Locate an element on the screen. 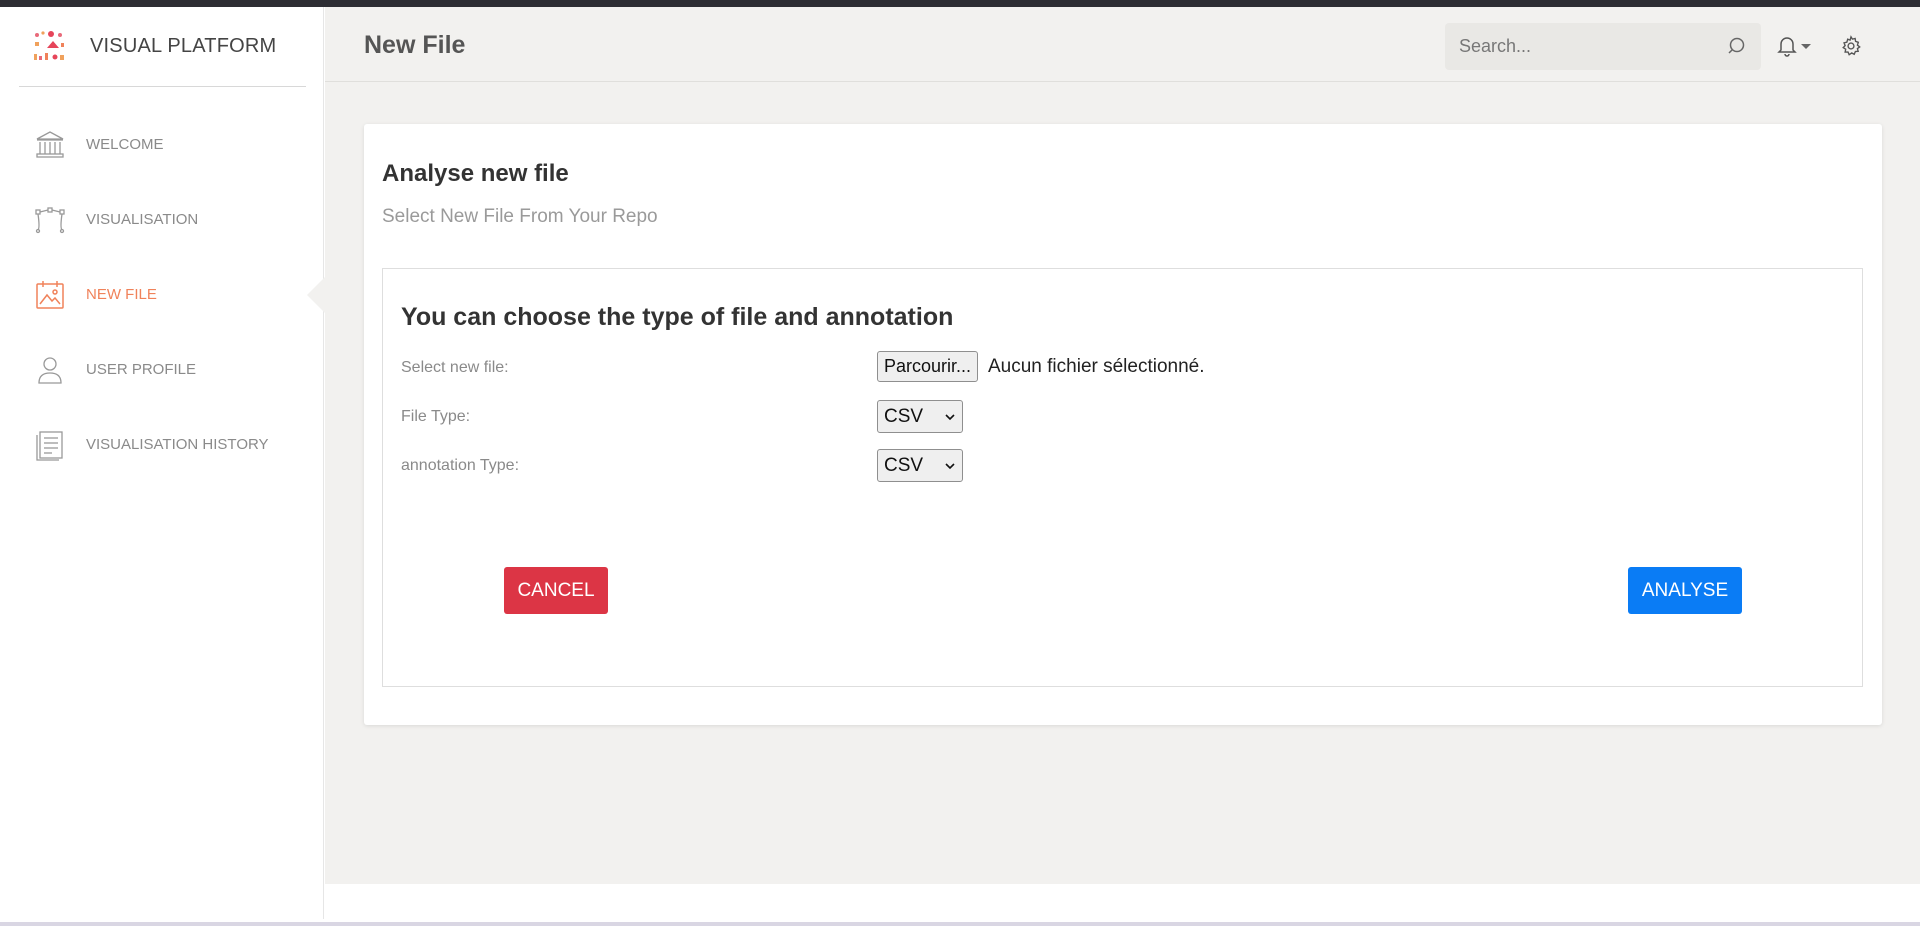 The width and height of the screenshot is (1920, 926). sidebar-item-welcome: WELCOME is located at coordinates (162, 144).